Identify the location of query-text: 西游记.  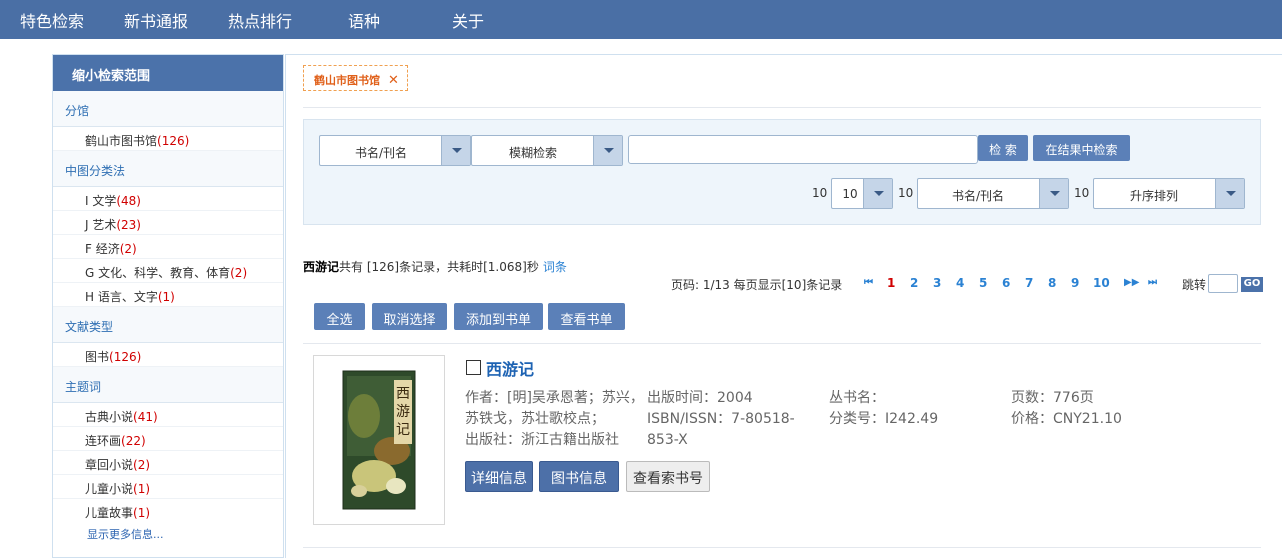
(321, 267).